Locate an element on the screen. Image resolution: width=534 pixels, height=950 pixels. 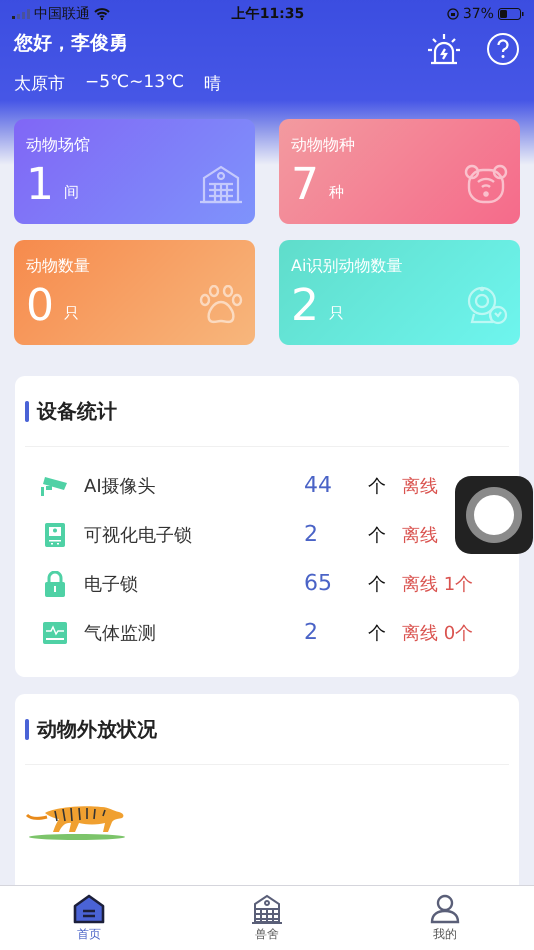
stat-card: 动物数量 0 只 is located at coordinates (134, 292).